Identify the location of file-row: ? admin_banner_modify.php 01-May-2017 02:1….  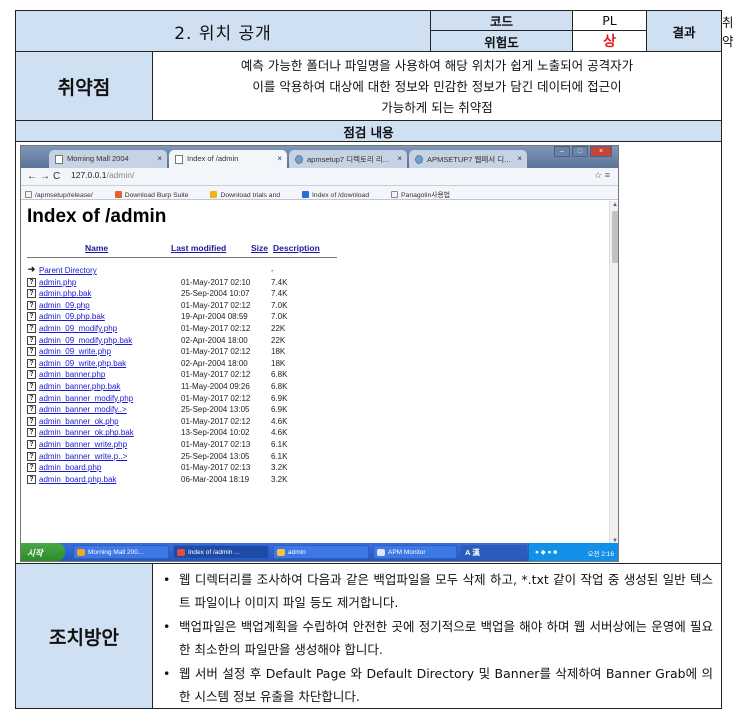
(192, 399).